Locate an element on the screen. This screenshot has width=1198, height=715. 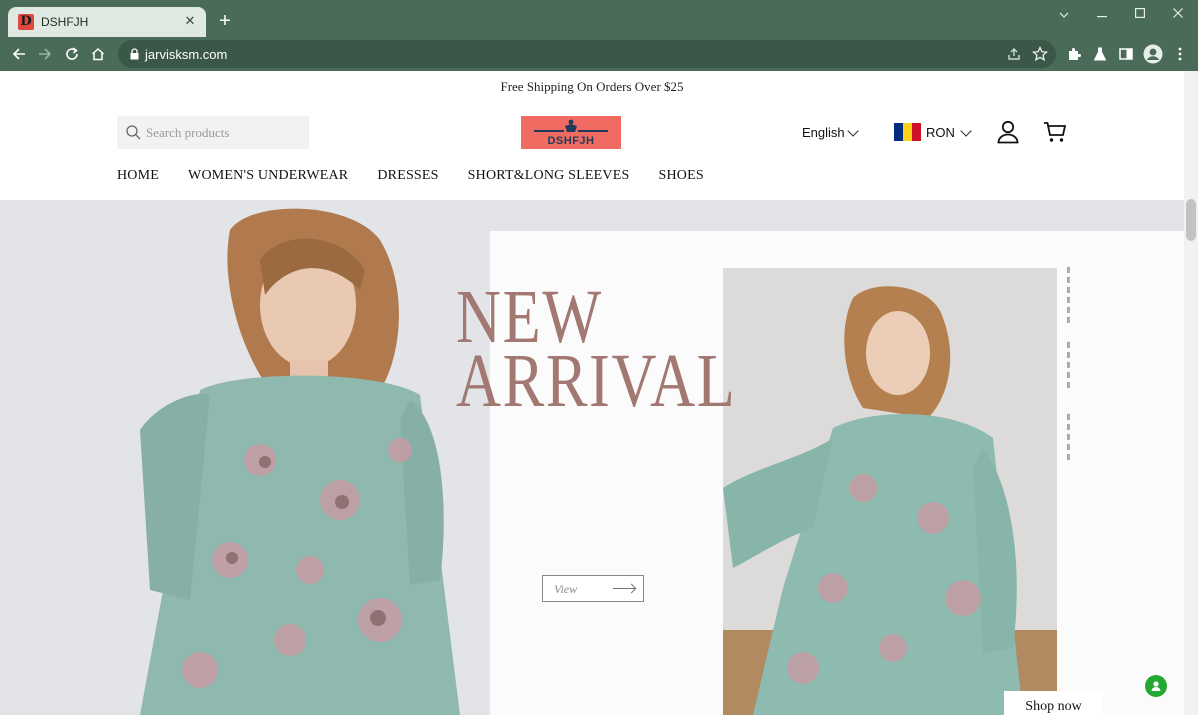
nav-womens-underwear: WOMEN'S UNDERWEAR is located at coordinates (268, 176).